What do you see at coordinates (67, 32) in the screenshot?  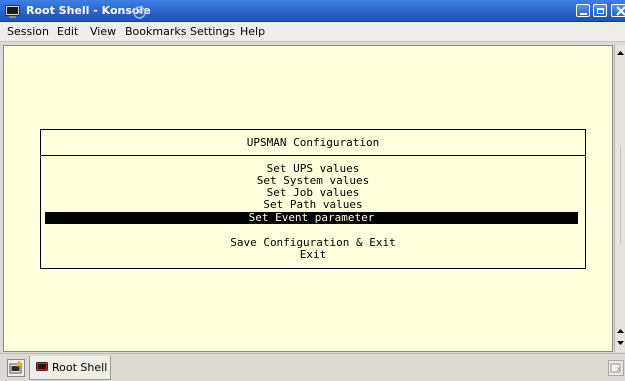 I see `menu-edit: Edit` at bounding box center [67, 32].